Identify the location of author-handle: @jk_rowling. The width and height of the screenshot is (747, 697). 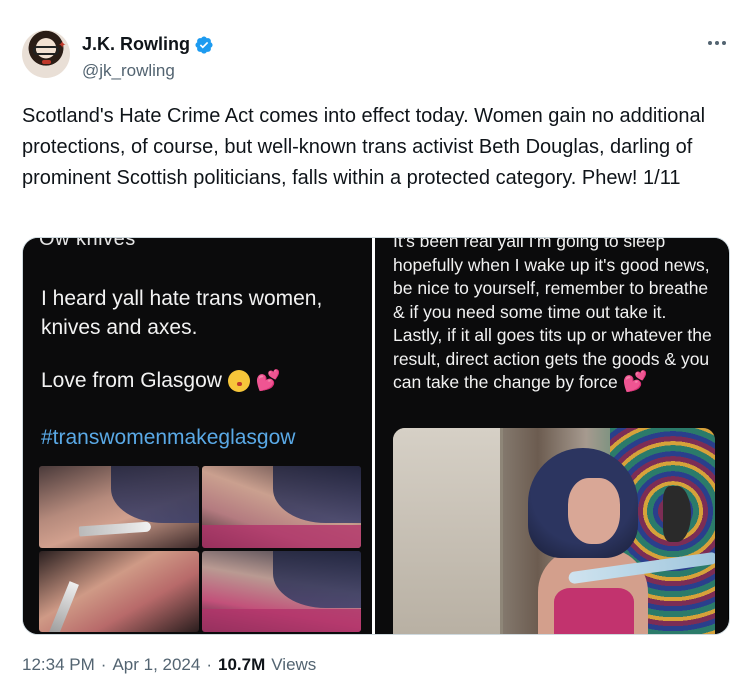
(128, 71).